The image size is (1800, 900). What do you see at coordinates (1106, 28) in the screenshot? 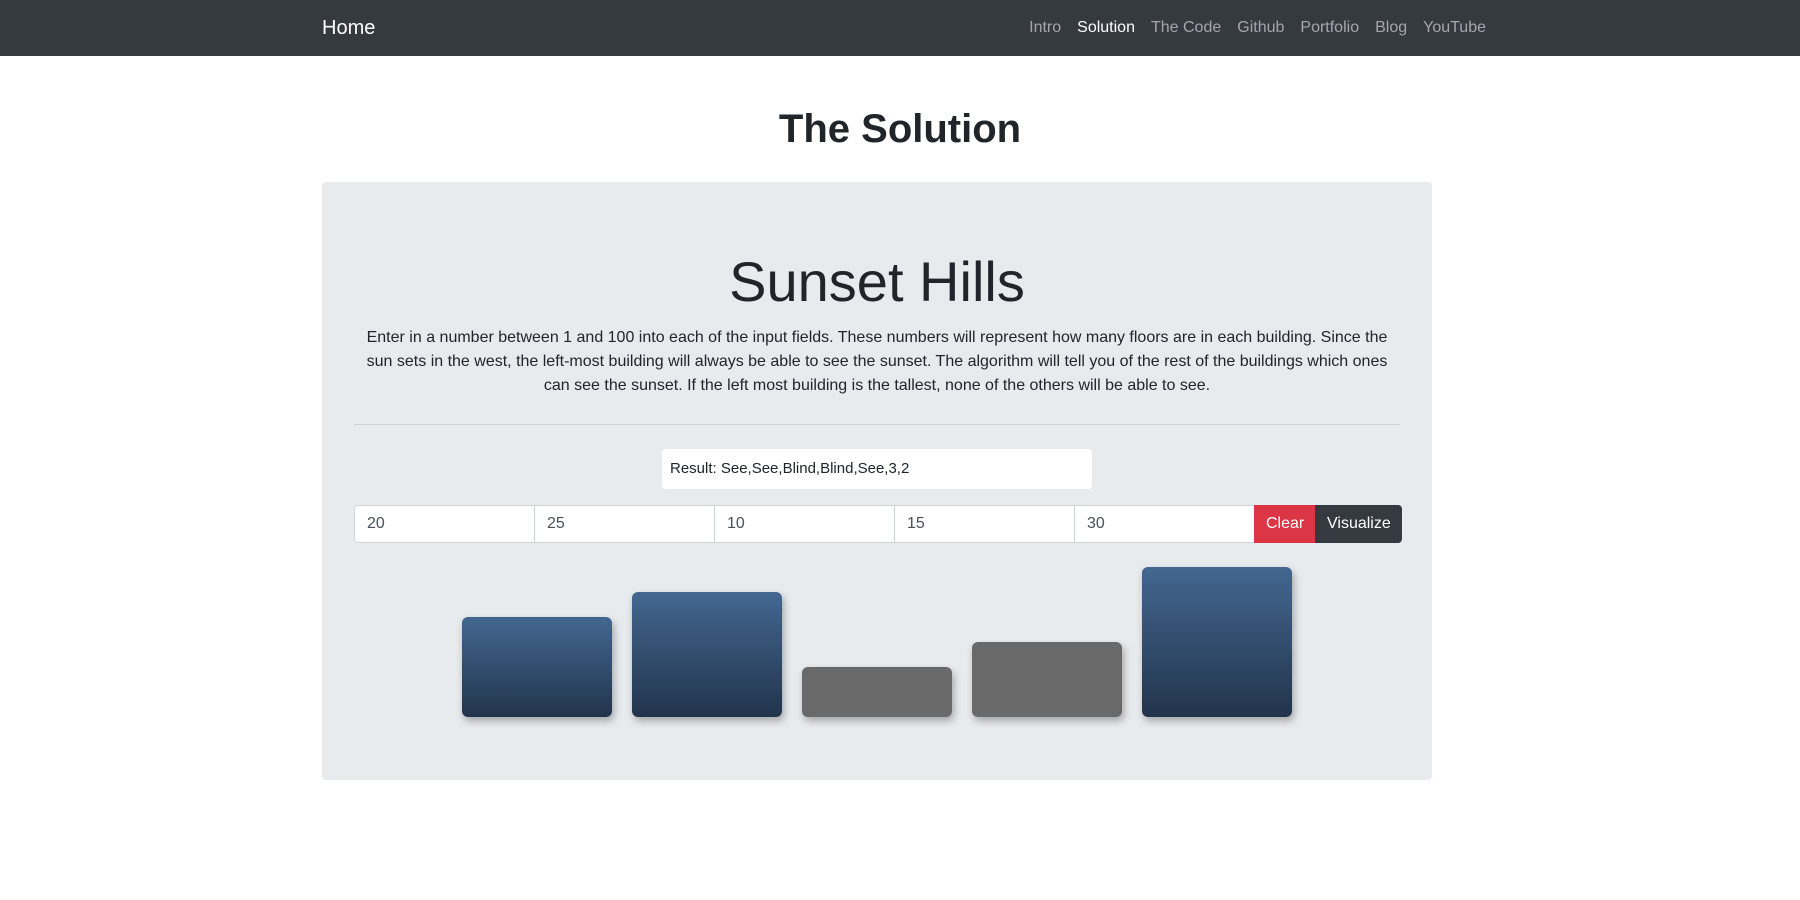
I see `nav-link-solution: Solution` at bounding box center [1106, 28].